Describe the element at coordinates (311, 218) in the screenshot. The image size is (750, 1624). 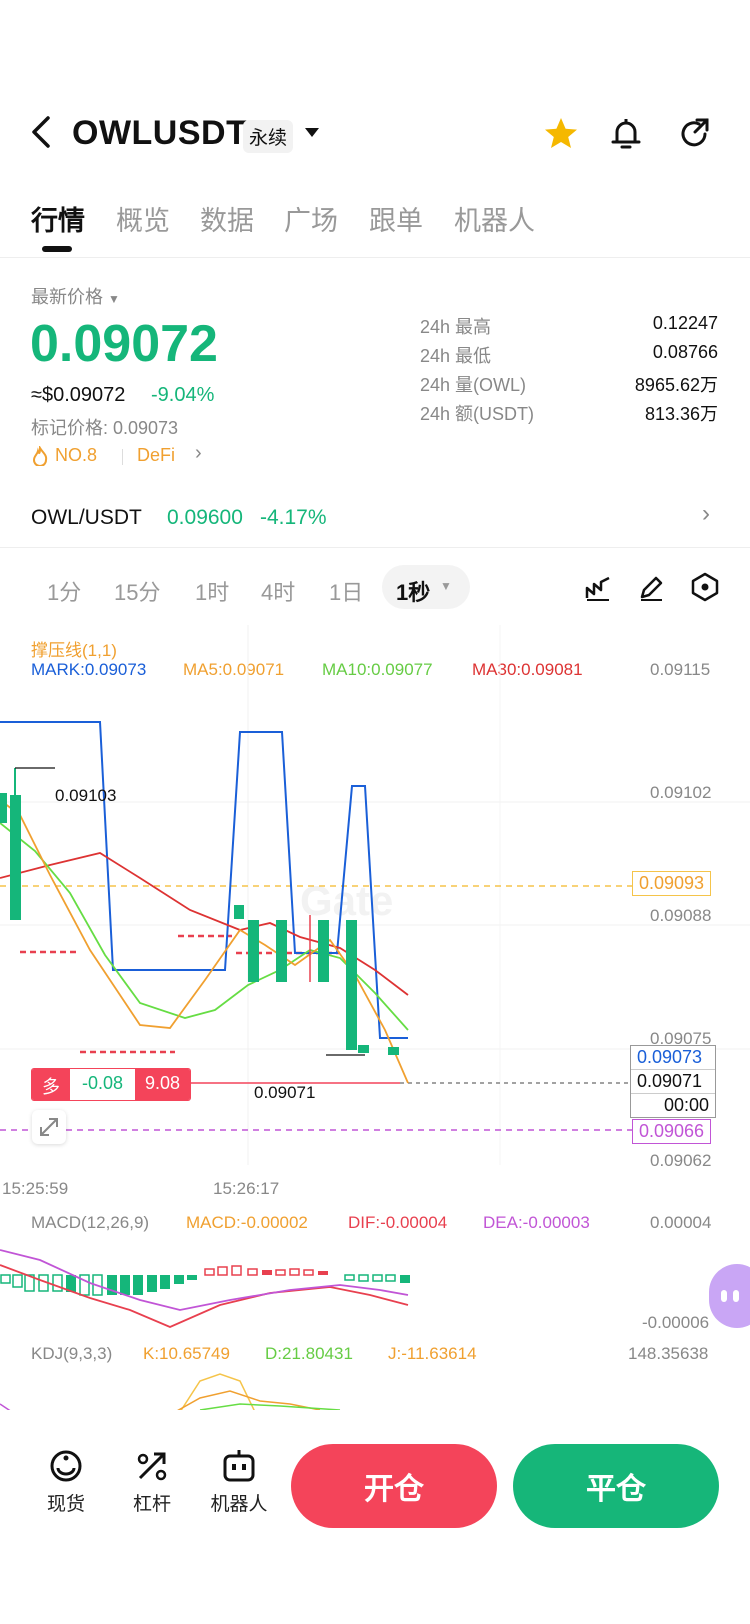
I see `tab-square: 广场` at that location.